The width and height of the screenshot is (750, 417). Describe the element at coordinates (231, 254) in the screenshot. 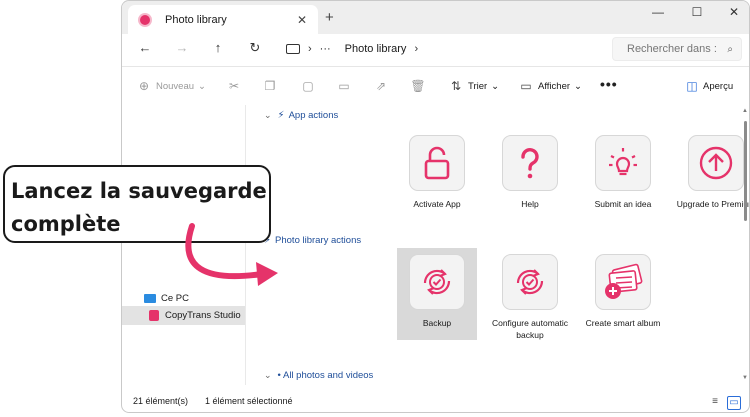

I see `callout-arrow-icon` at that location.